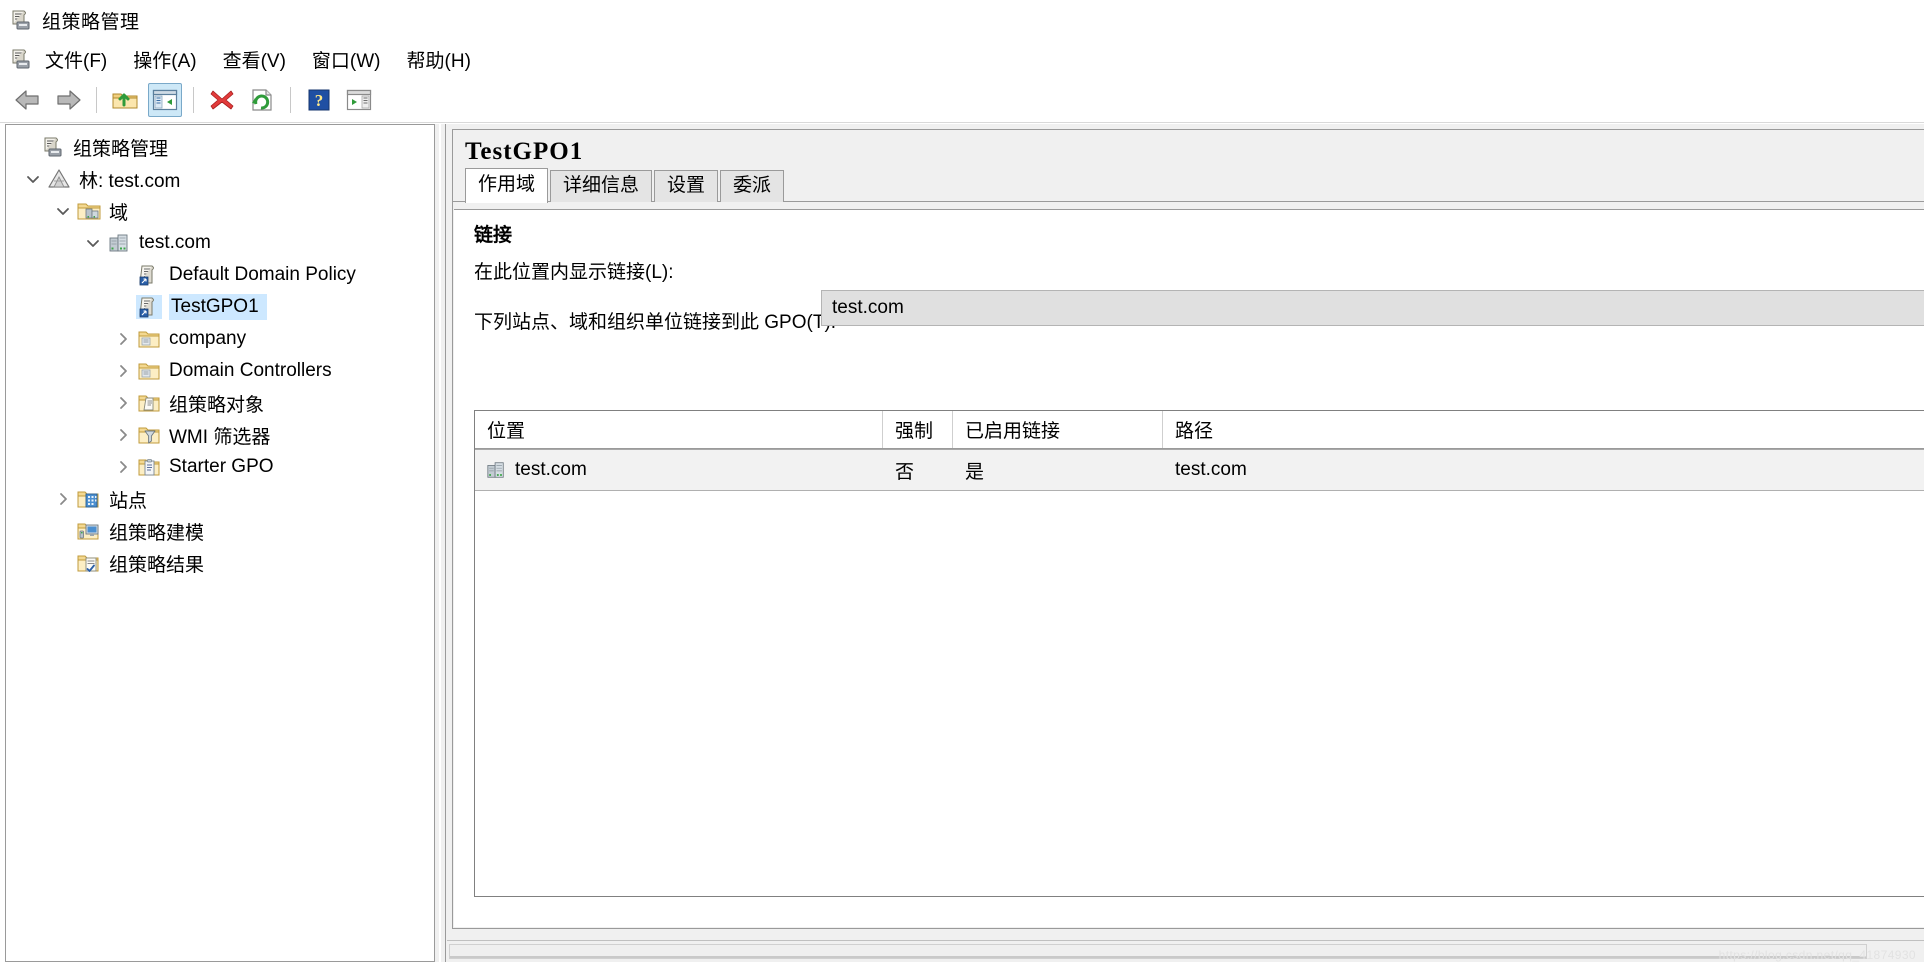 The width and height of the screenshot is (1924, 966). I want to click on tree-node-label: 组策略结果, so click(157, 565).